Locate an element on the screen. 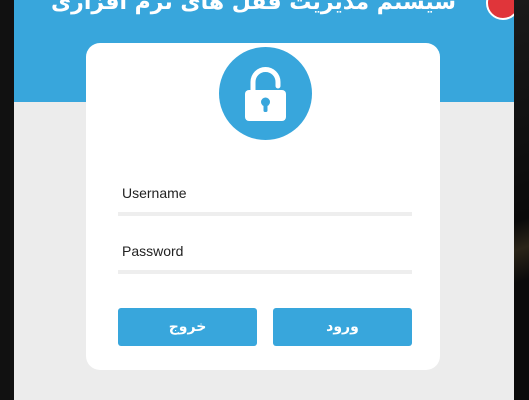  padlock-icon is located at coordinates (265, 94).